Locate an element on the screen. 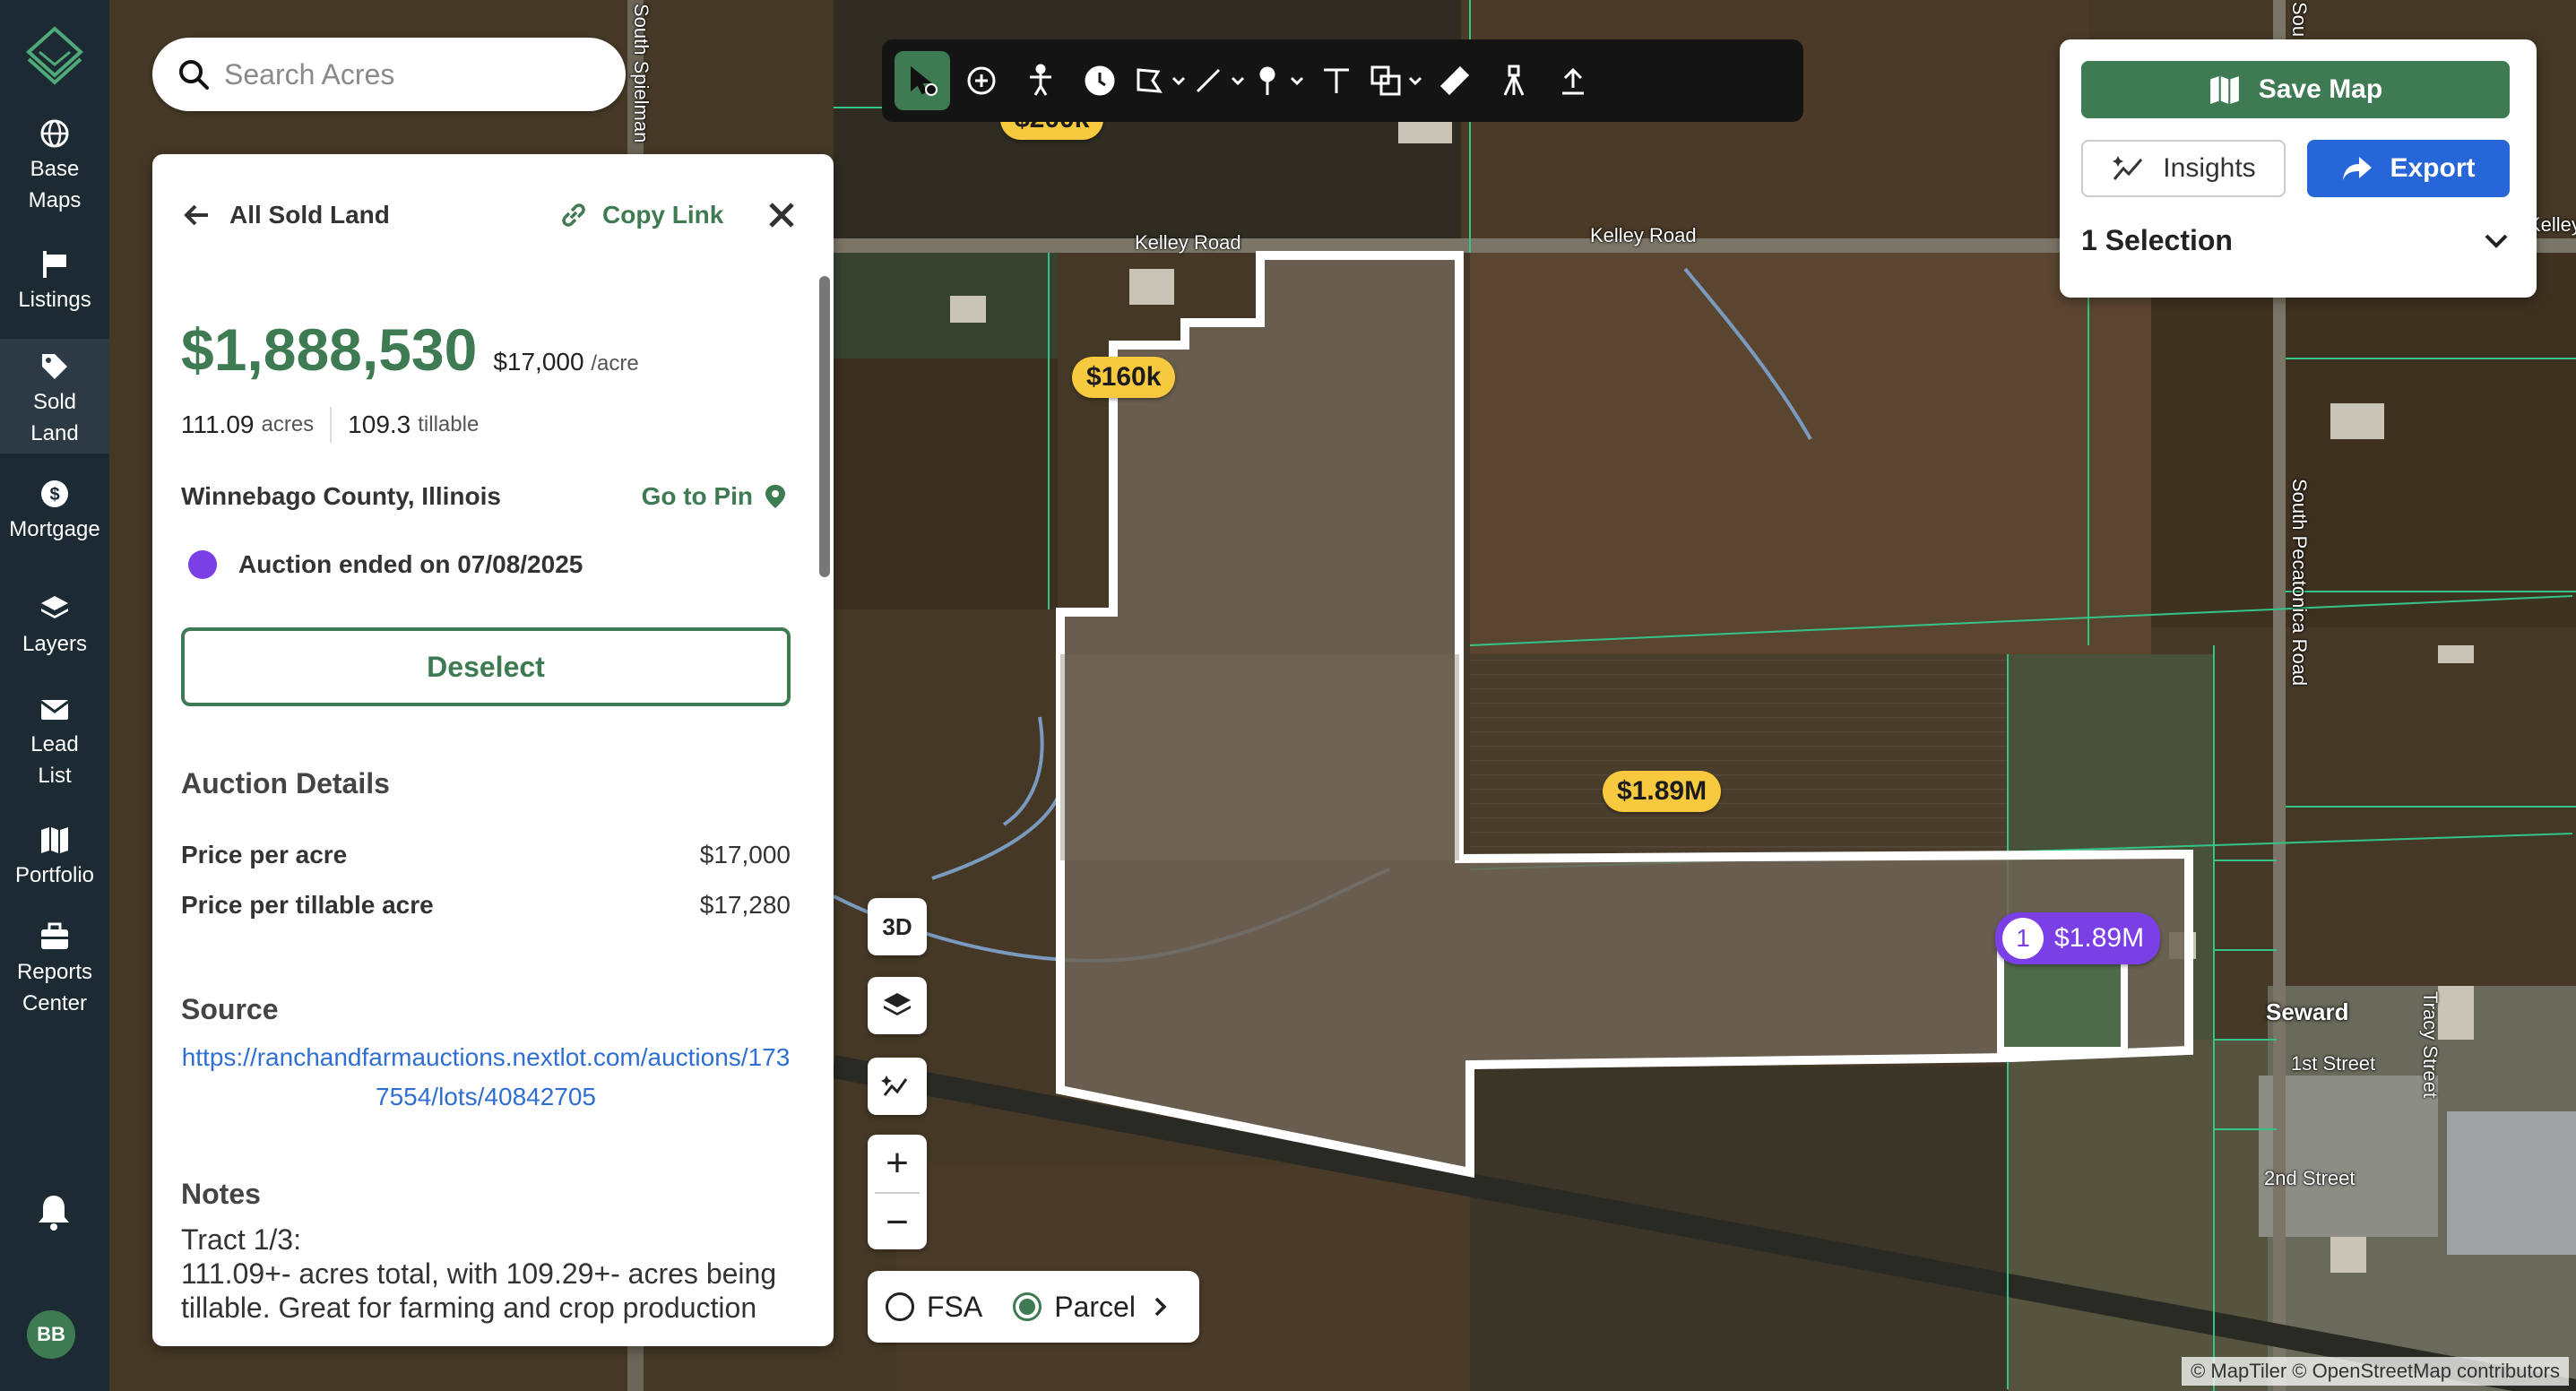 Image resolution: width=2576 pixels, height=1391 pixels. total-acres: 111.09 is located at coordinates (218, 424).